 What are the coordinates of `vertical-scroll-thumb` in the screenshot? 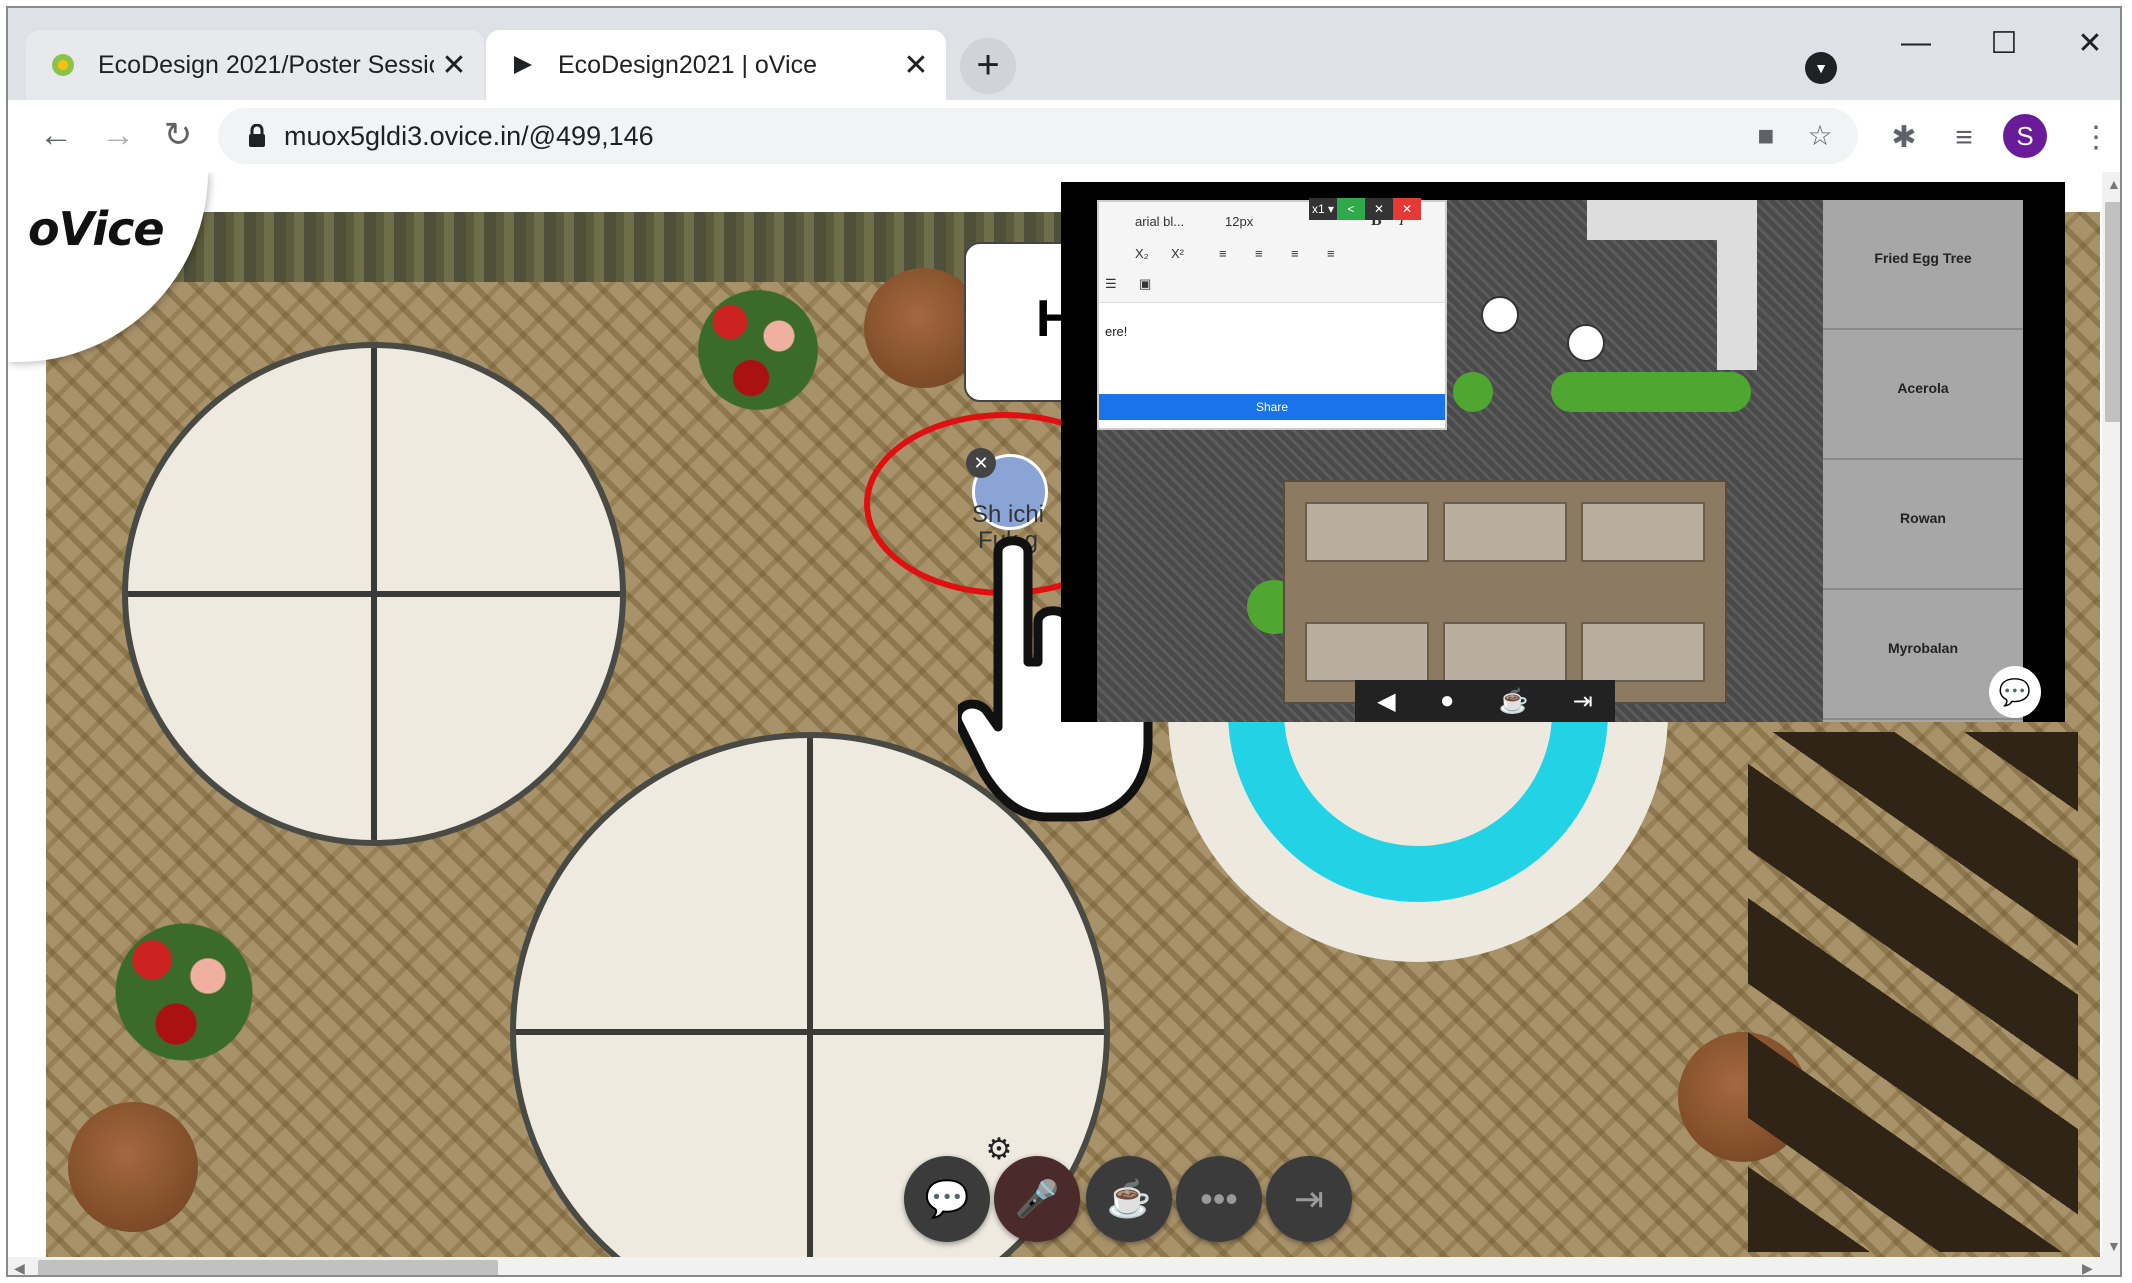 It's located at (2112, 312).